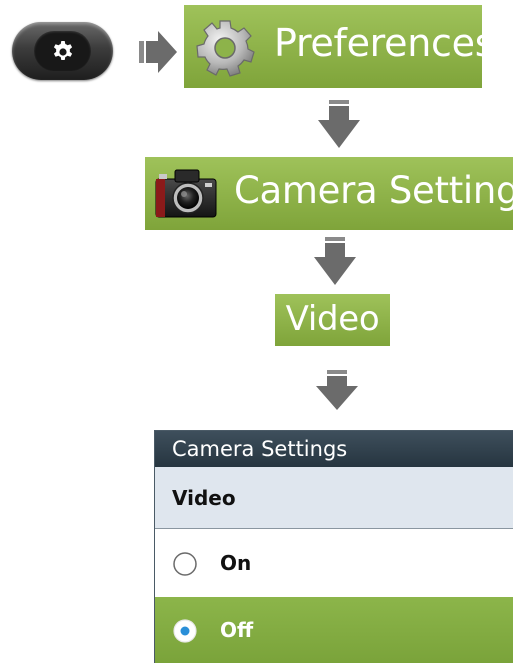 The height and width of the screenshot is (663, 513). Describe the element at coordinates (186, 193) in the screenshot. I see `camera-icon` at that location.